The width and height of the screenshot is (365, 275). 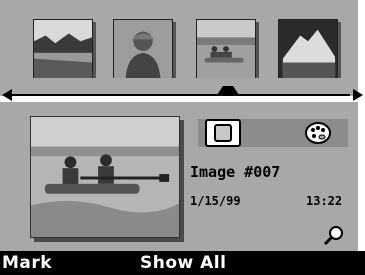 I want to click on image-title: Image #007, so click(x=235, y=172).